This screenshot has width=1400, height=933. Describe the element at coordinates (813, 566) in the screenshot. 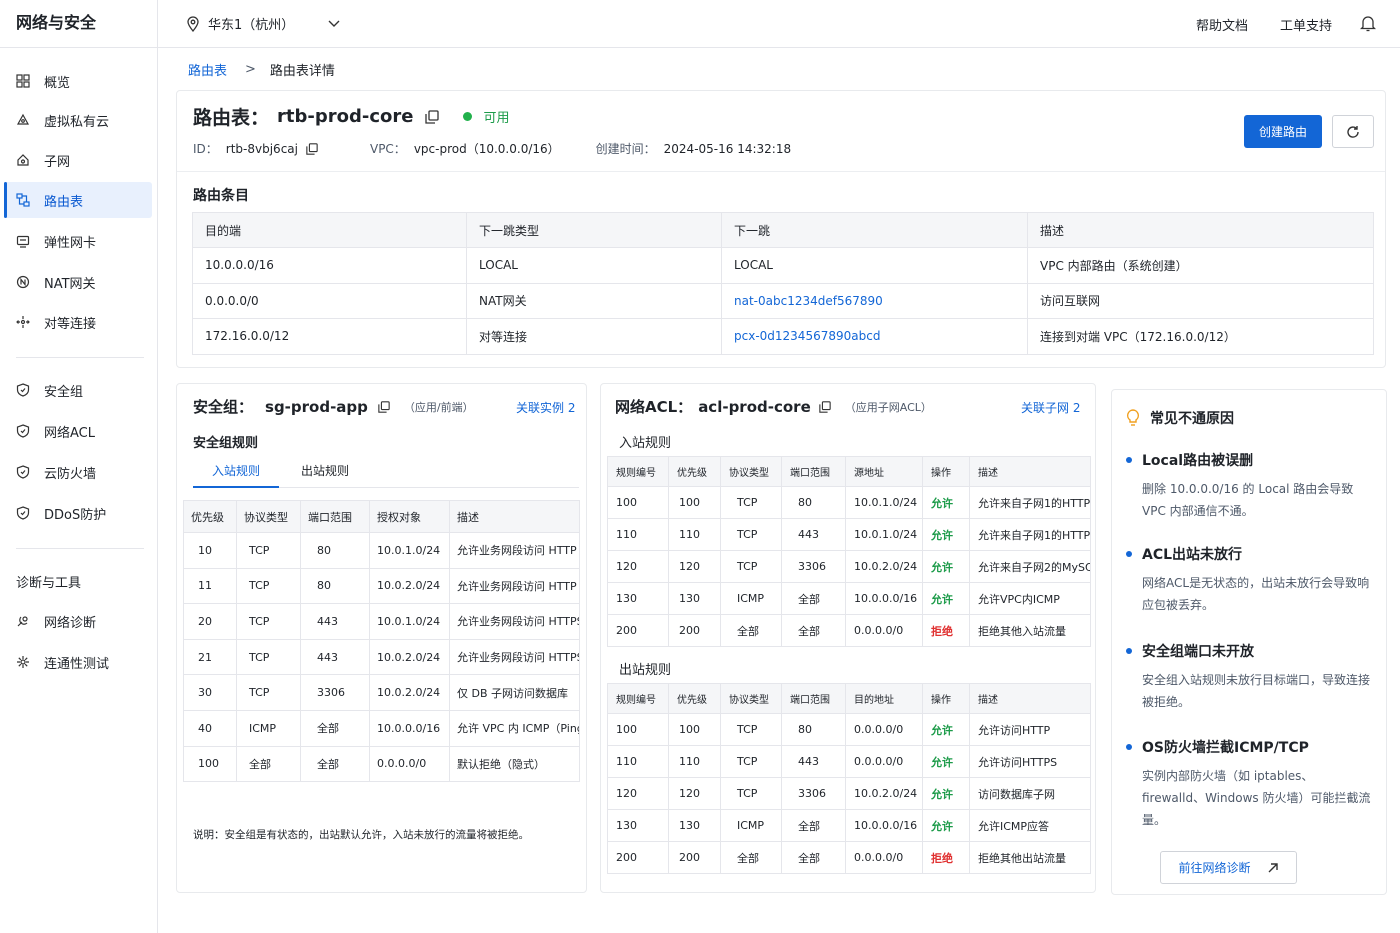

I see `port-cell: 3306` at that location.